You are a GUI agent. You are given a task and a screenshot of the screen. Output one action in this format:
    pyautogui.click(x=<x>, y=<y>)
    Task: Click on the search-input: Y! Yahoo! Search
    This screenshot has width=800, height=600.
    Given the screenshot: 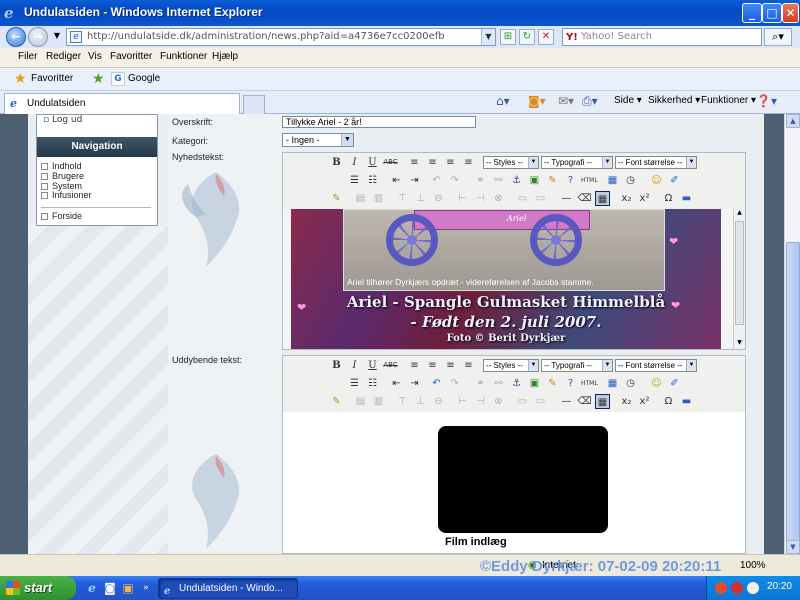 What is the action you would take?
    pyautogui.click(x=662, y=37)
    